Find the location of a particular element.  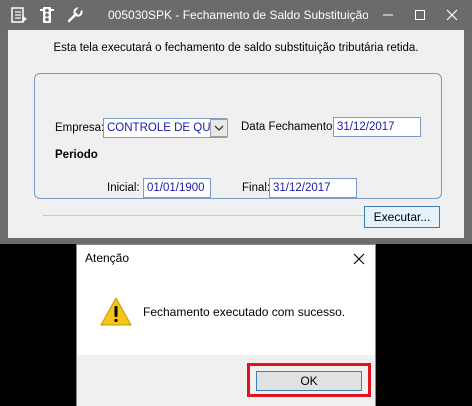

periodo-label: Periodo is located at coordinates (76, 155).